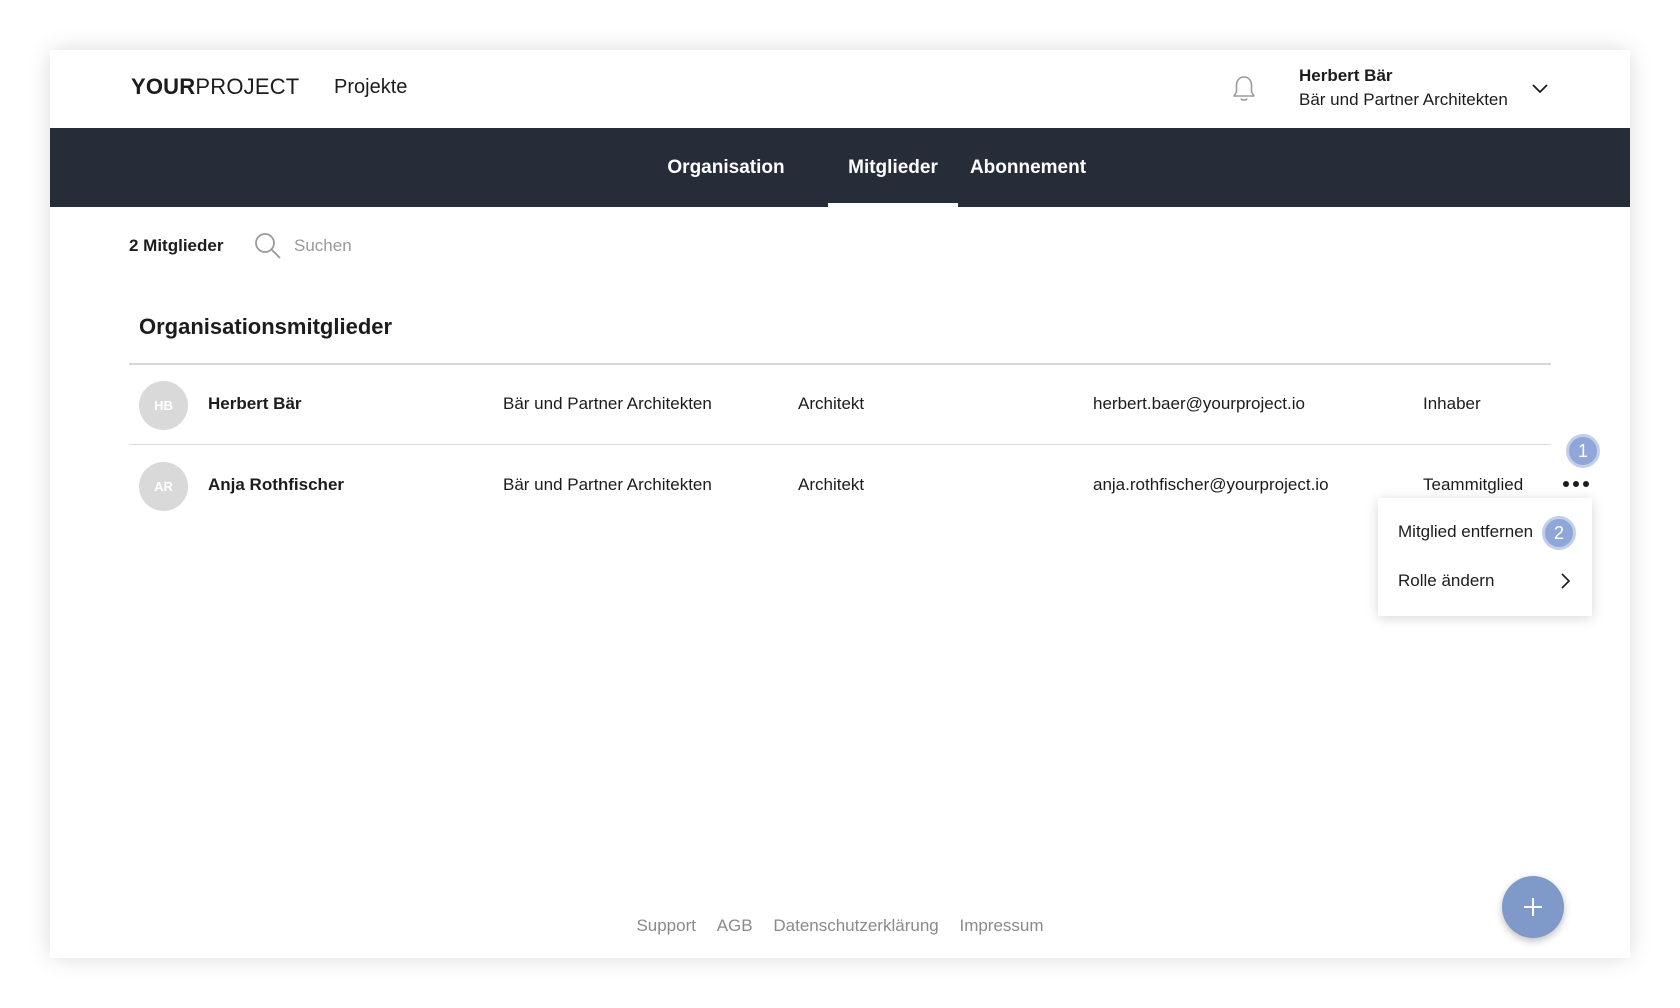 This screenshot has height=1008, width=1680. I want to click on step-badge-1: 1, so click(1583, 451).